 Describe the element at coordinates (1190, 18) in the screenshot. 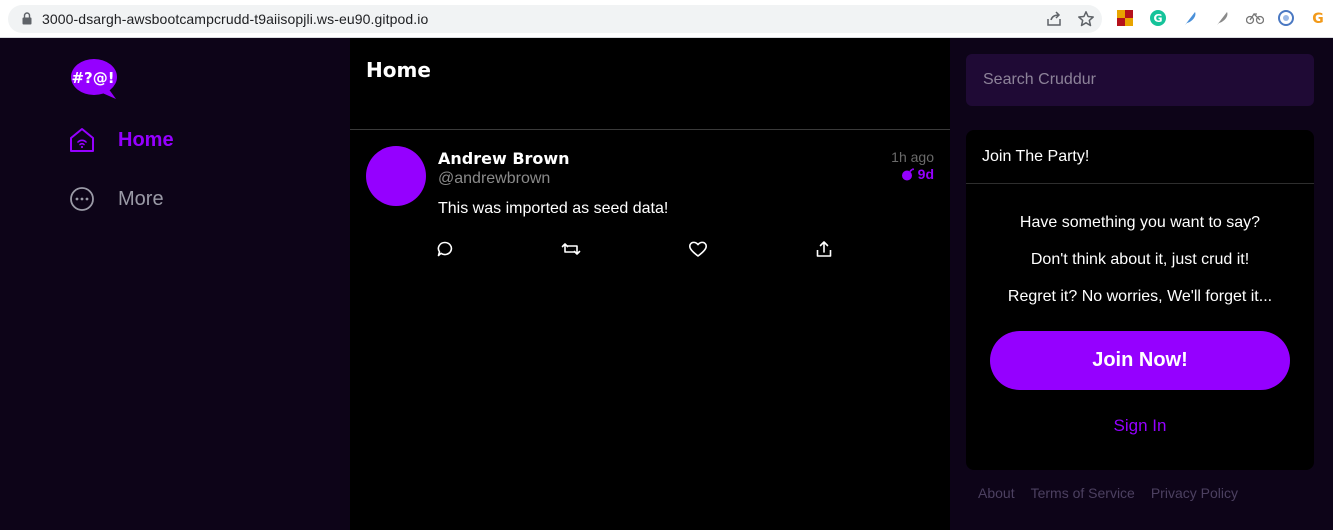

I see `feather-blue-icon` at that location.